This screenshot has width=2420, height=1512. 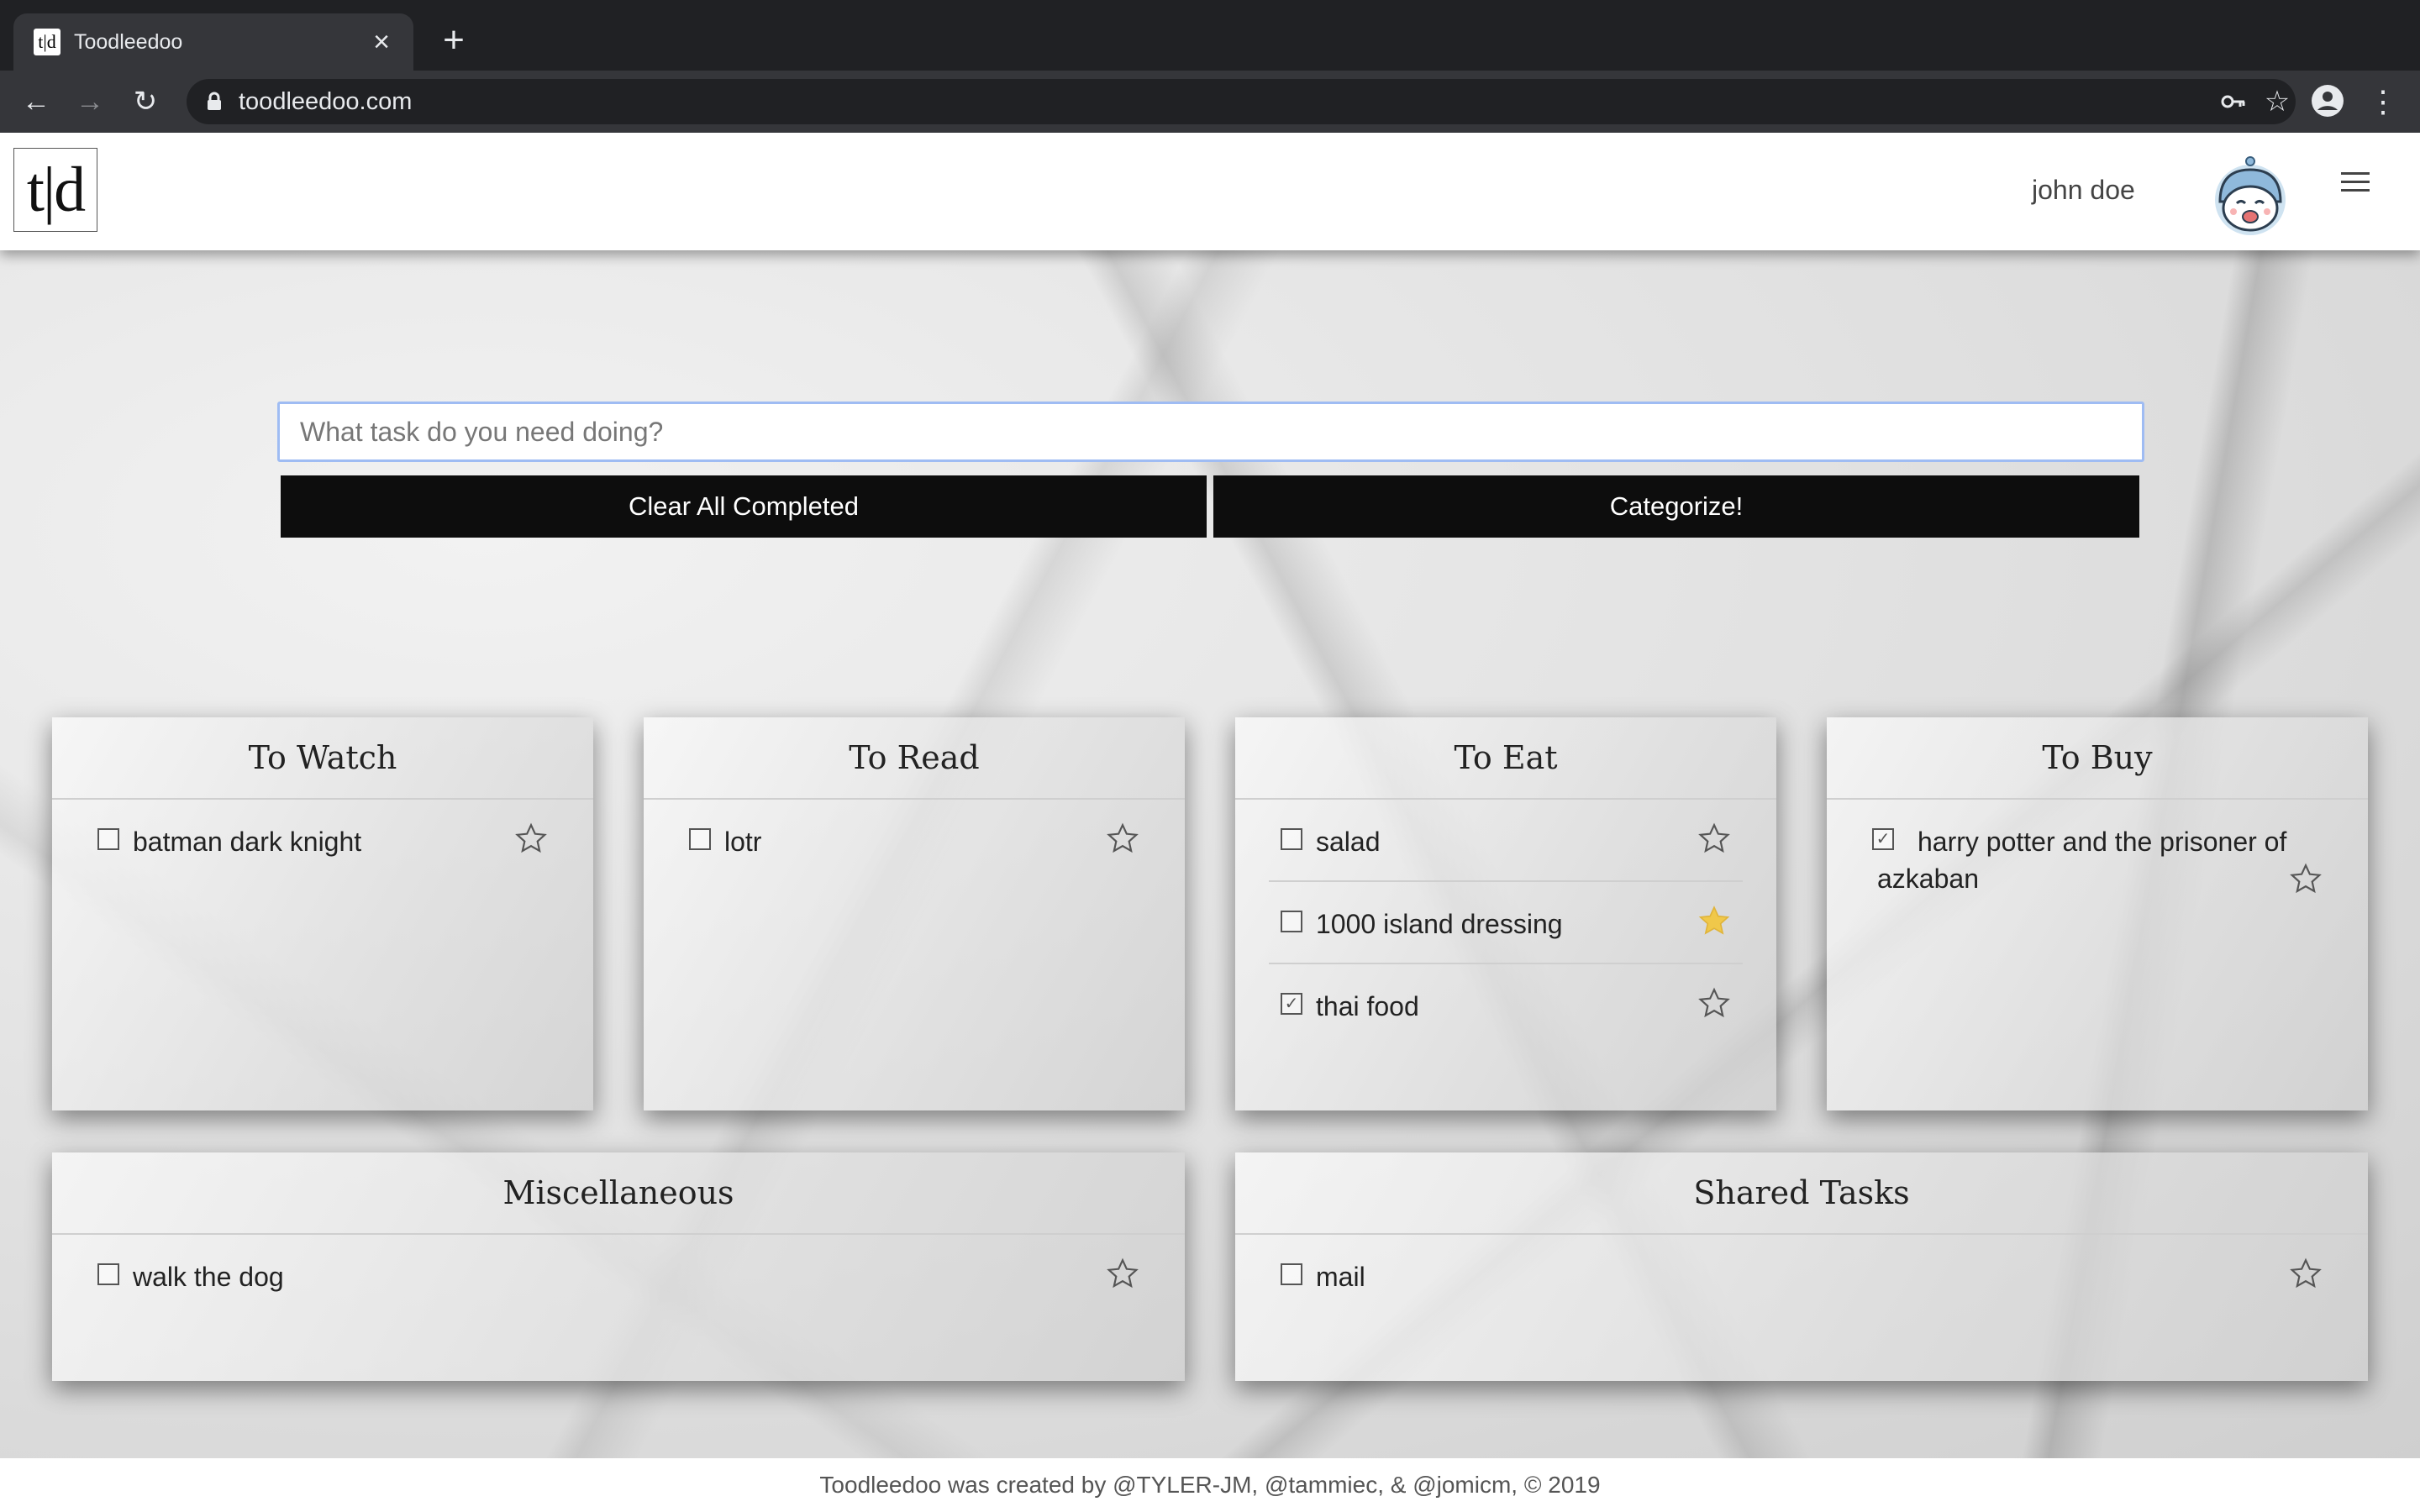 What do you see at coordinates (1439, 924) in the screenshot?
I see `task-text: 1000 island dressing` at bounding box center [1439, 924].